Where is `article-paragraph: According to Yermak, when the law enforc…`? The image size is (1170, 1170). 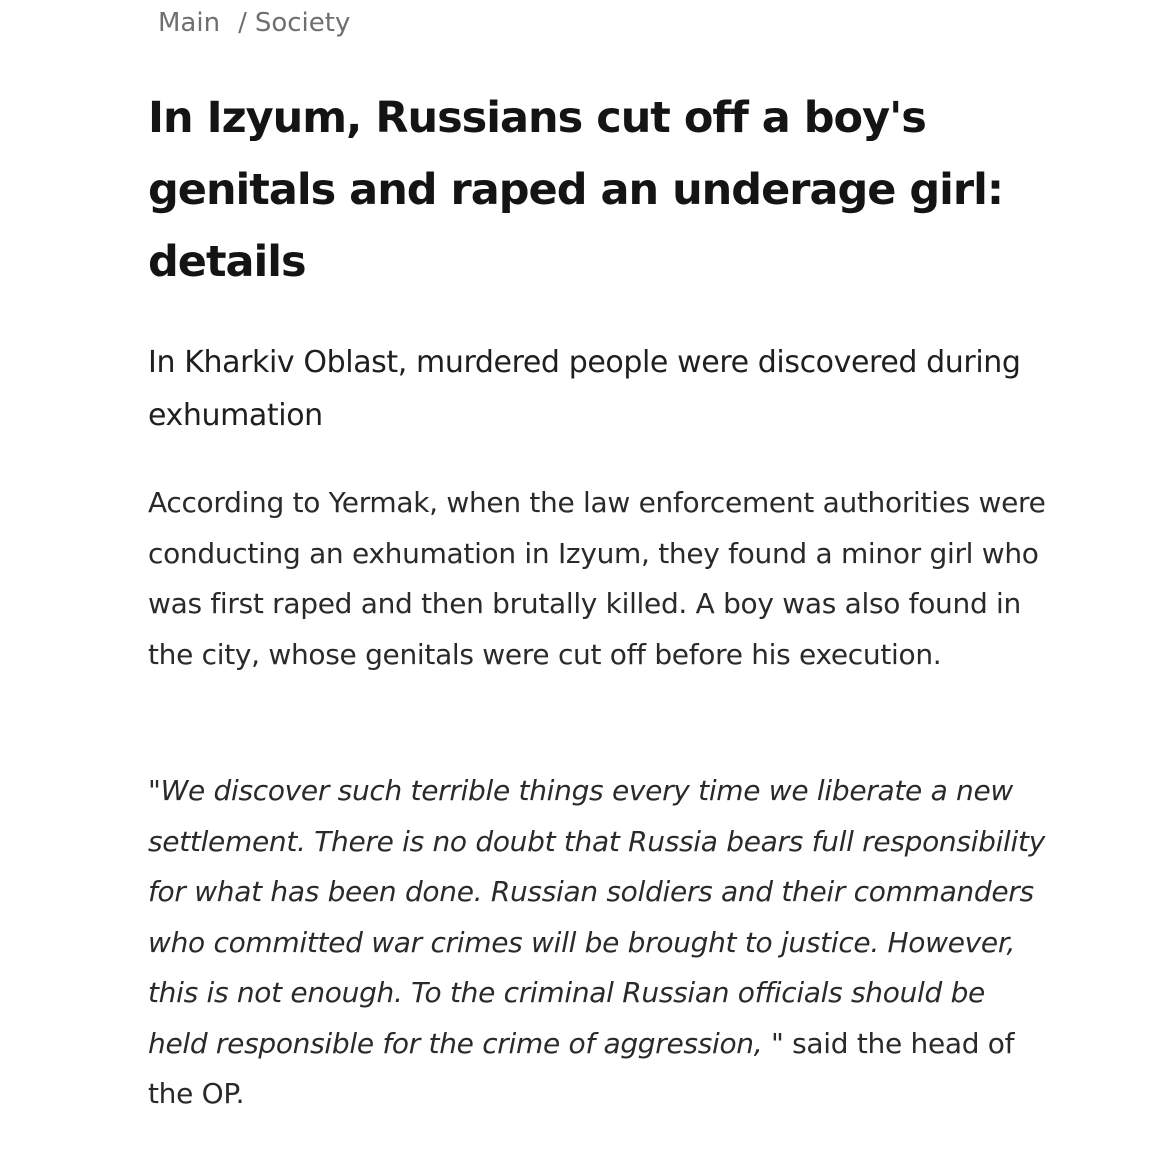
article-paragraph: According to Yermak, when the law enforc… is located at coordinates (597, 578).